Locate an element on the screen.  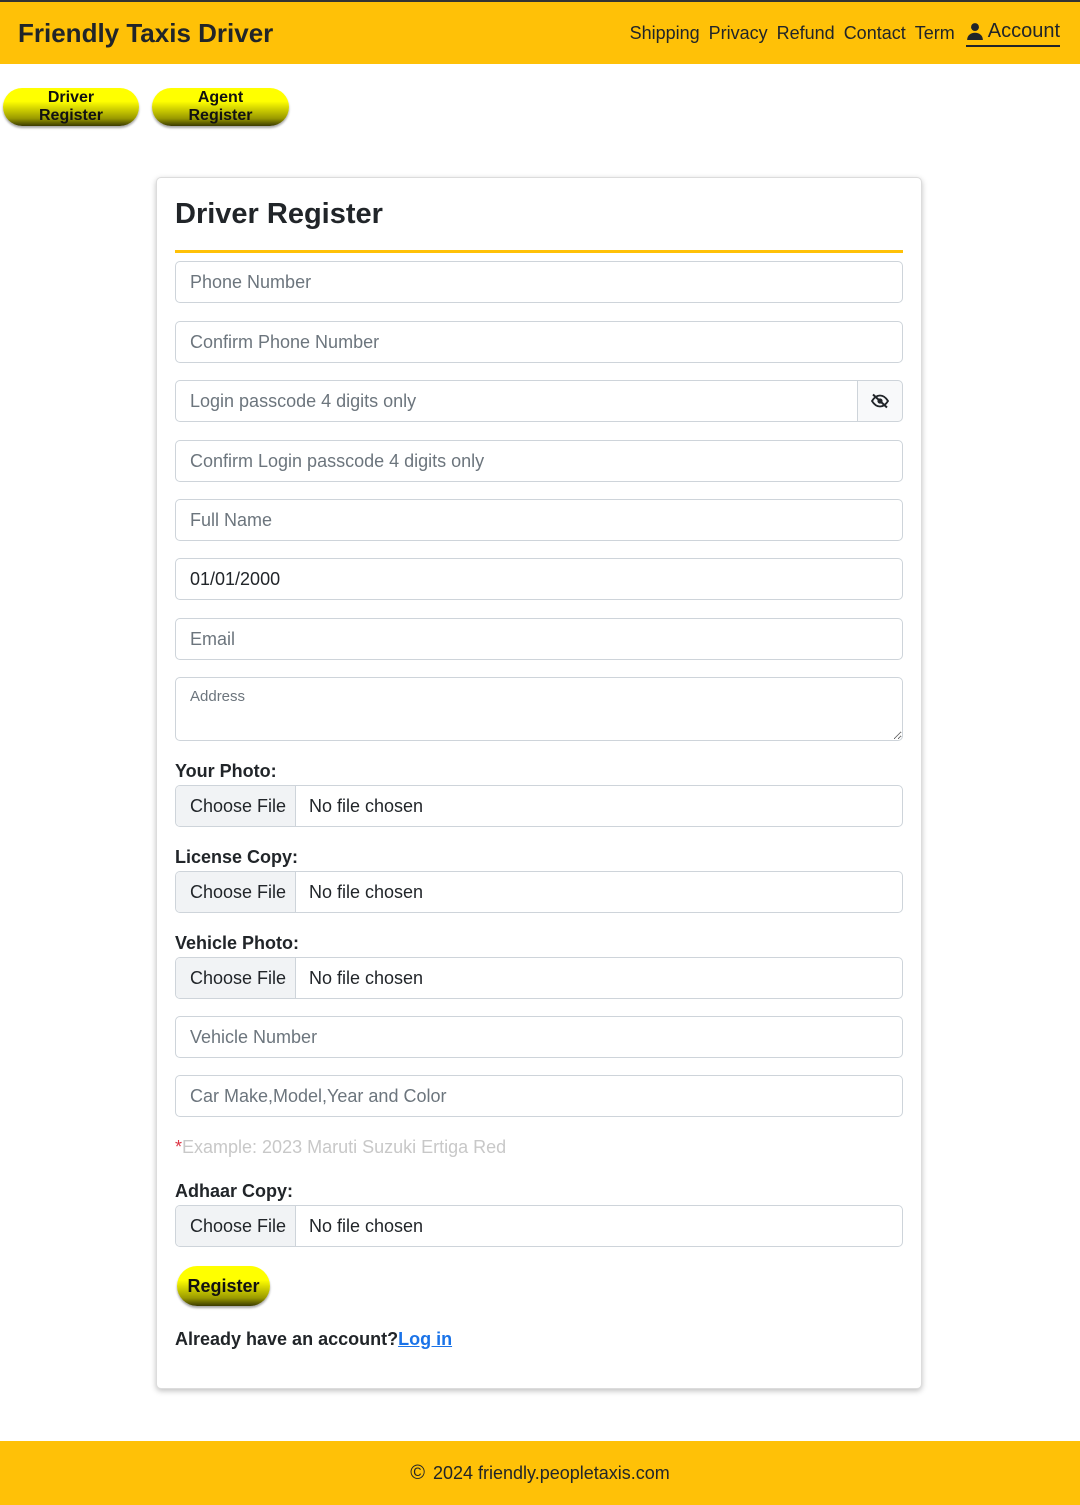
car-details-hint: *Example: 2023 Maruti Suzuki Ertiga Red is located at coordinates (340, 1147).